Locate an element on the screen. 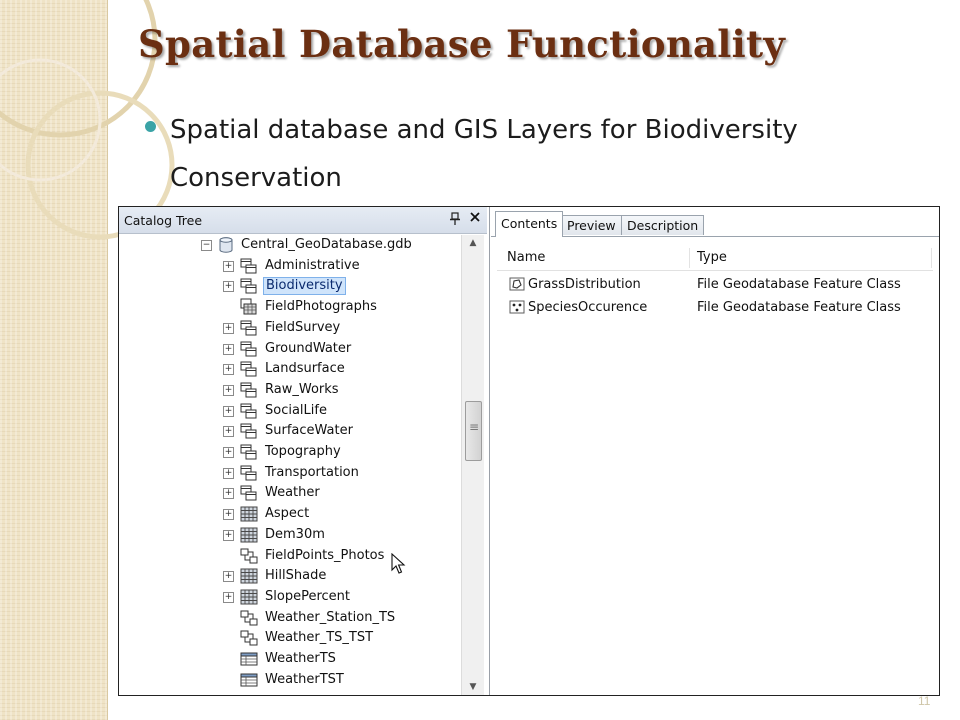  tree-item-label: Topography is located at coordinates (303, 451).